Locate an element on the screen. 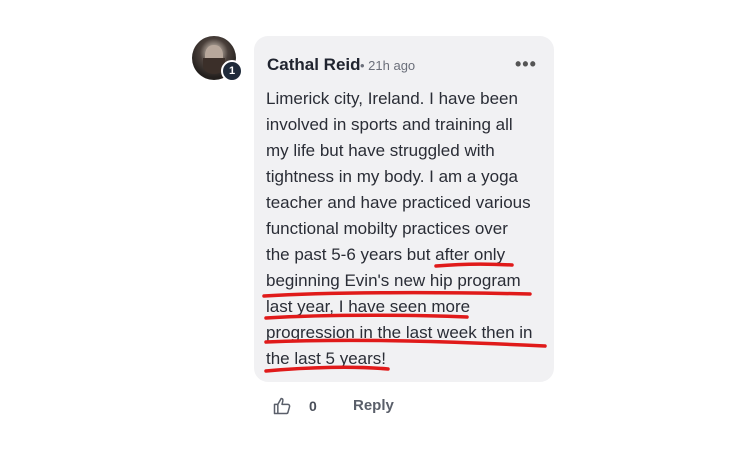 This screenshot has height=450, width=750. more-options-icon: ••• is located at coordinates (526, 64).